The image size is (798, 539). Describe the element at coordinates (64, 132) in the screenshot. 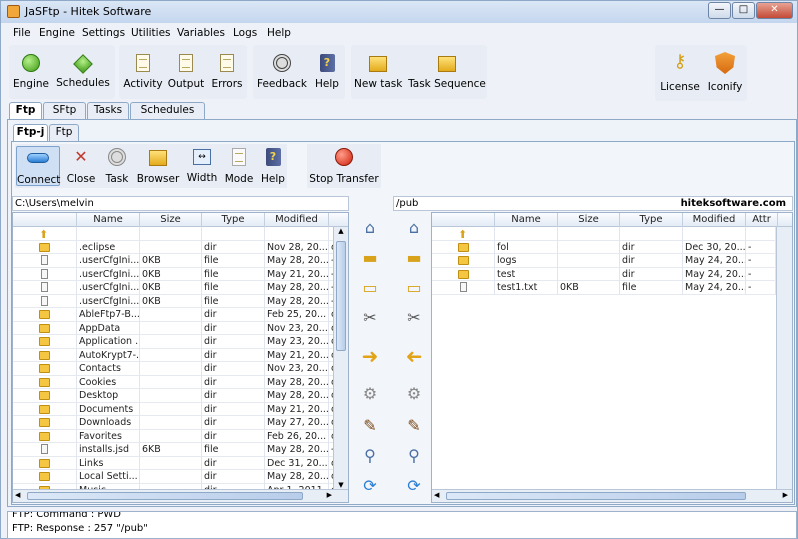

I see `subtab-ftp: Ftp` at that location.